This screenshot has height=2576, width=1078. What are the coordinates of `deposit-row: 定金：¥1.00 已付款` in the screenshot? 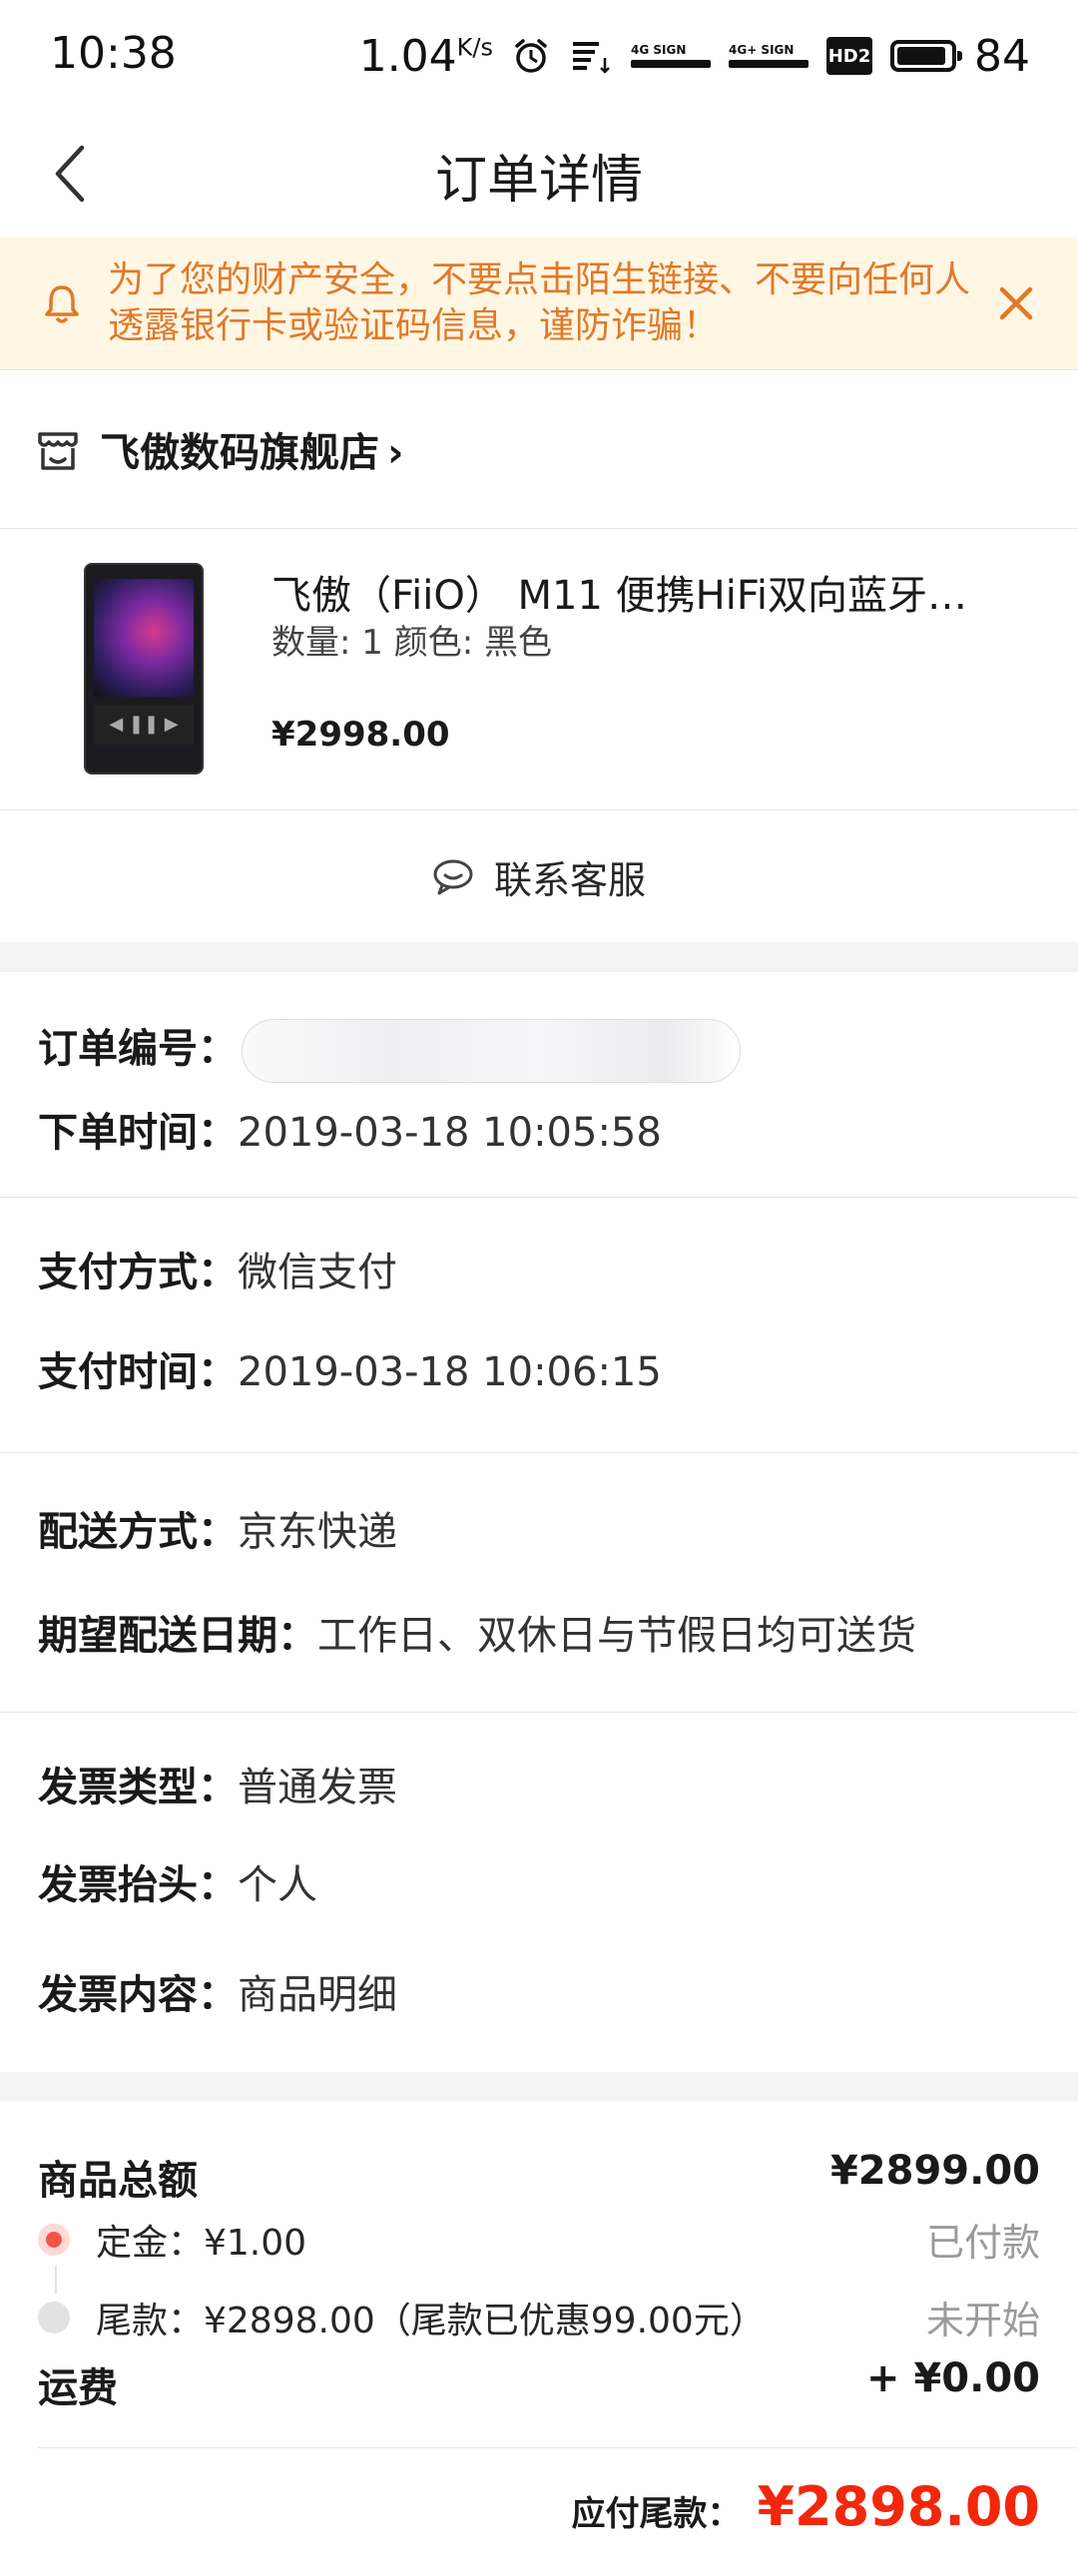 It's located at (539, 2239).